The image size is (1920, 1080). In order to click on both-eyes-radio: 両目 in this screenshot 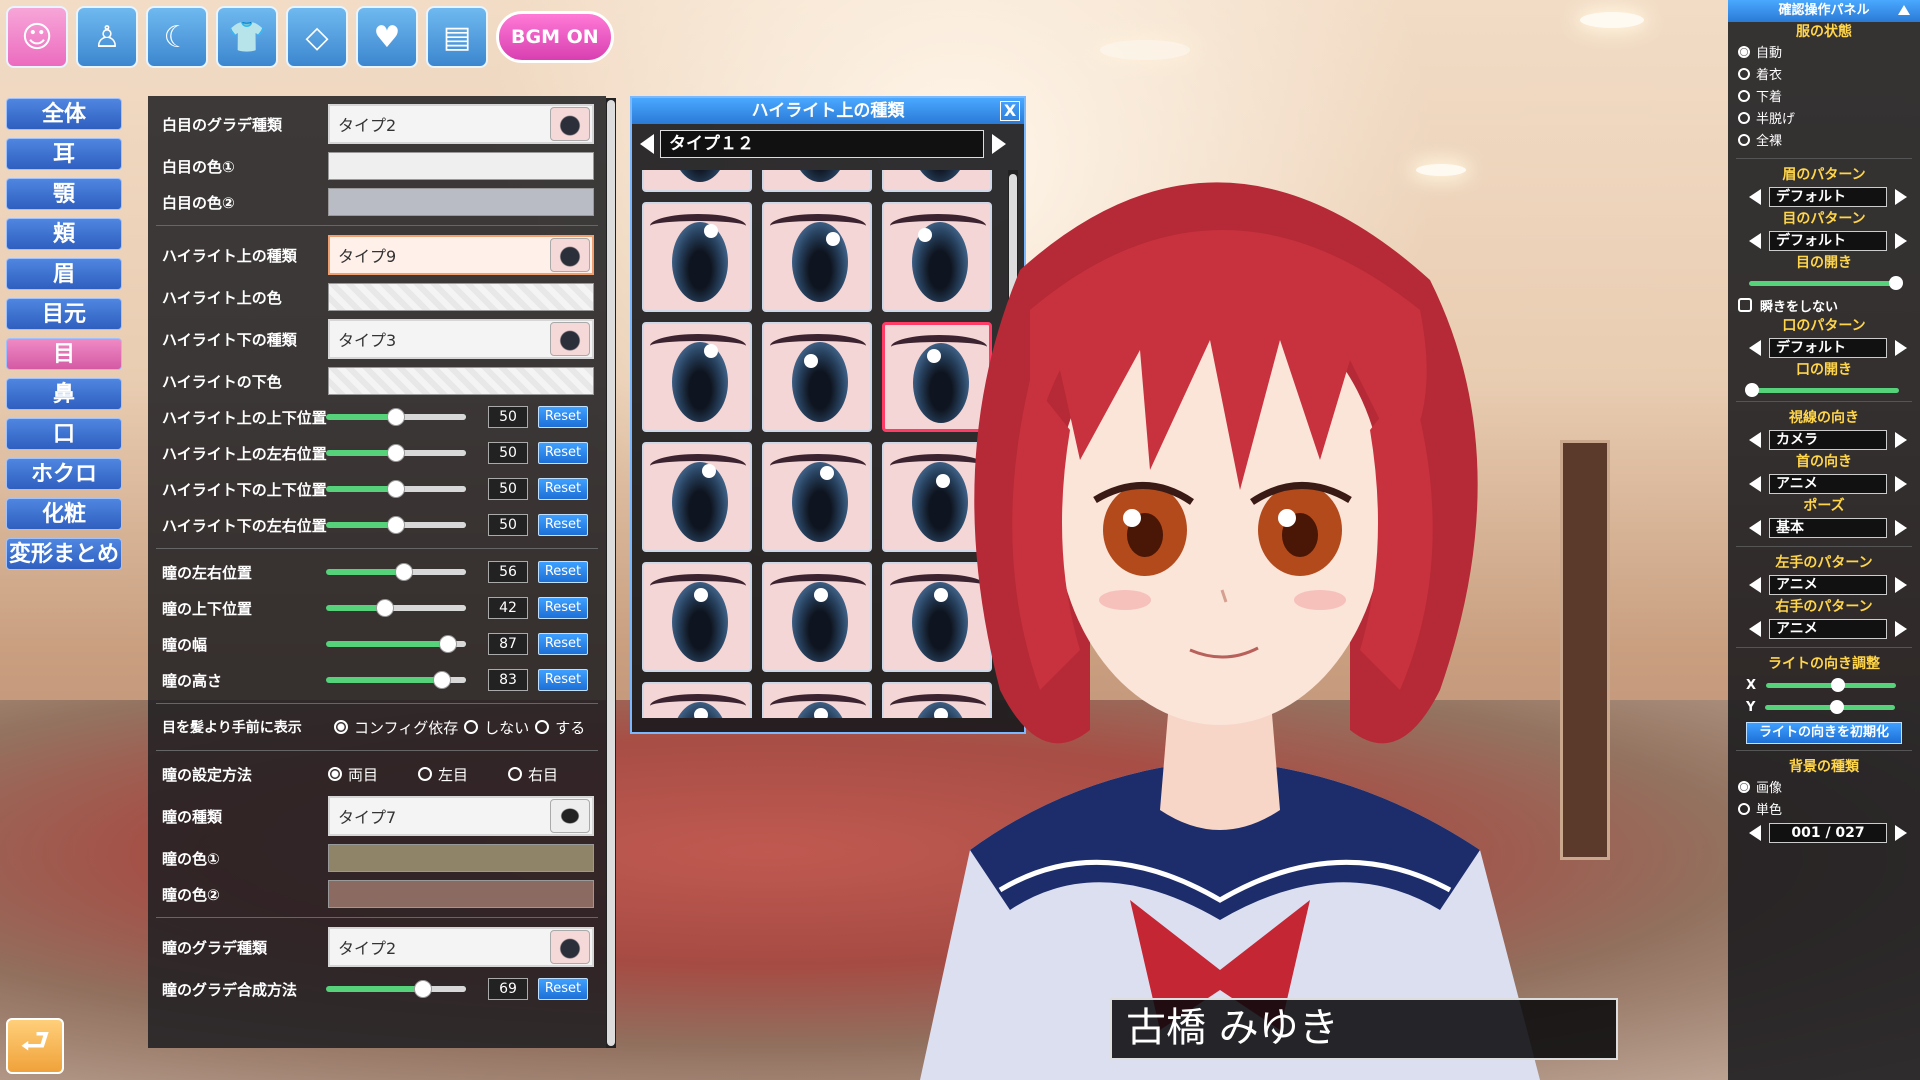, I will do `click(353, 774)`.